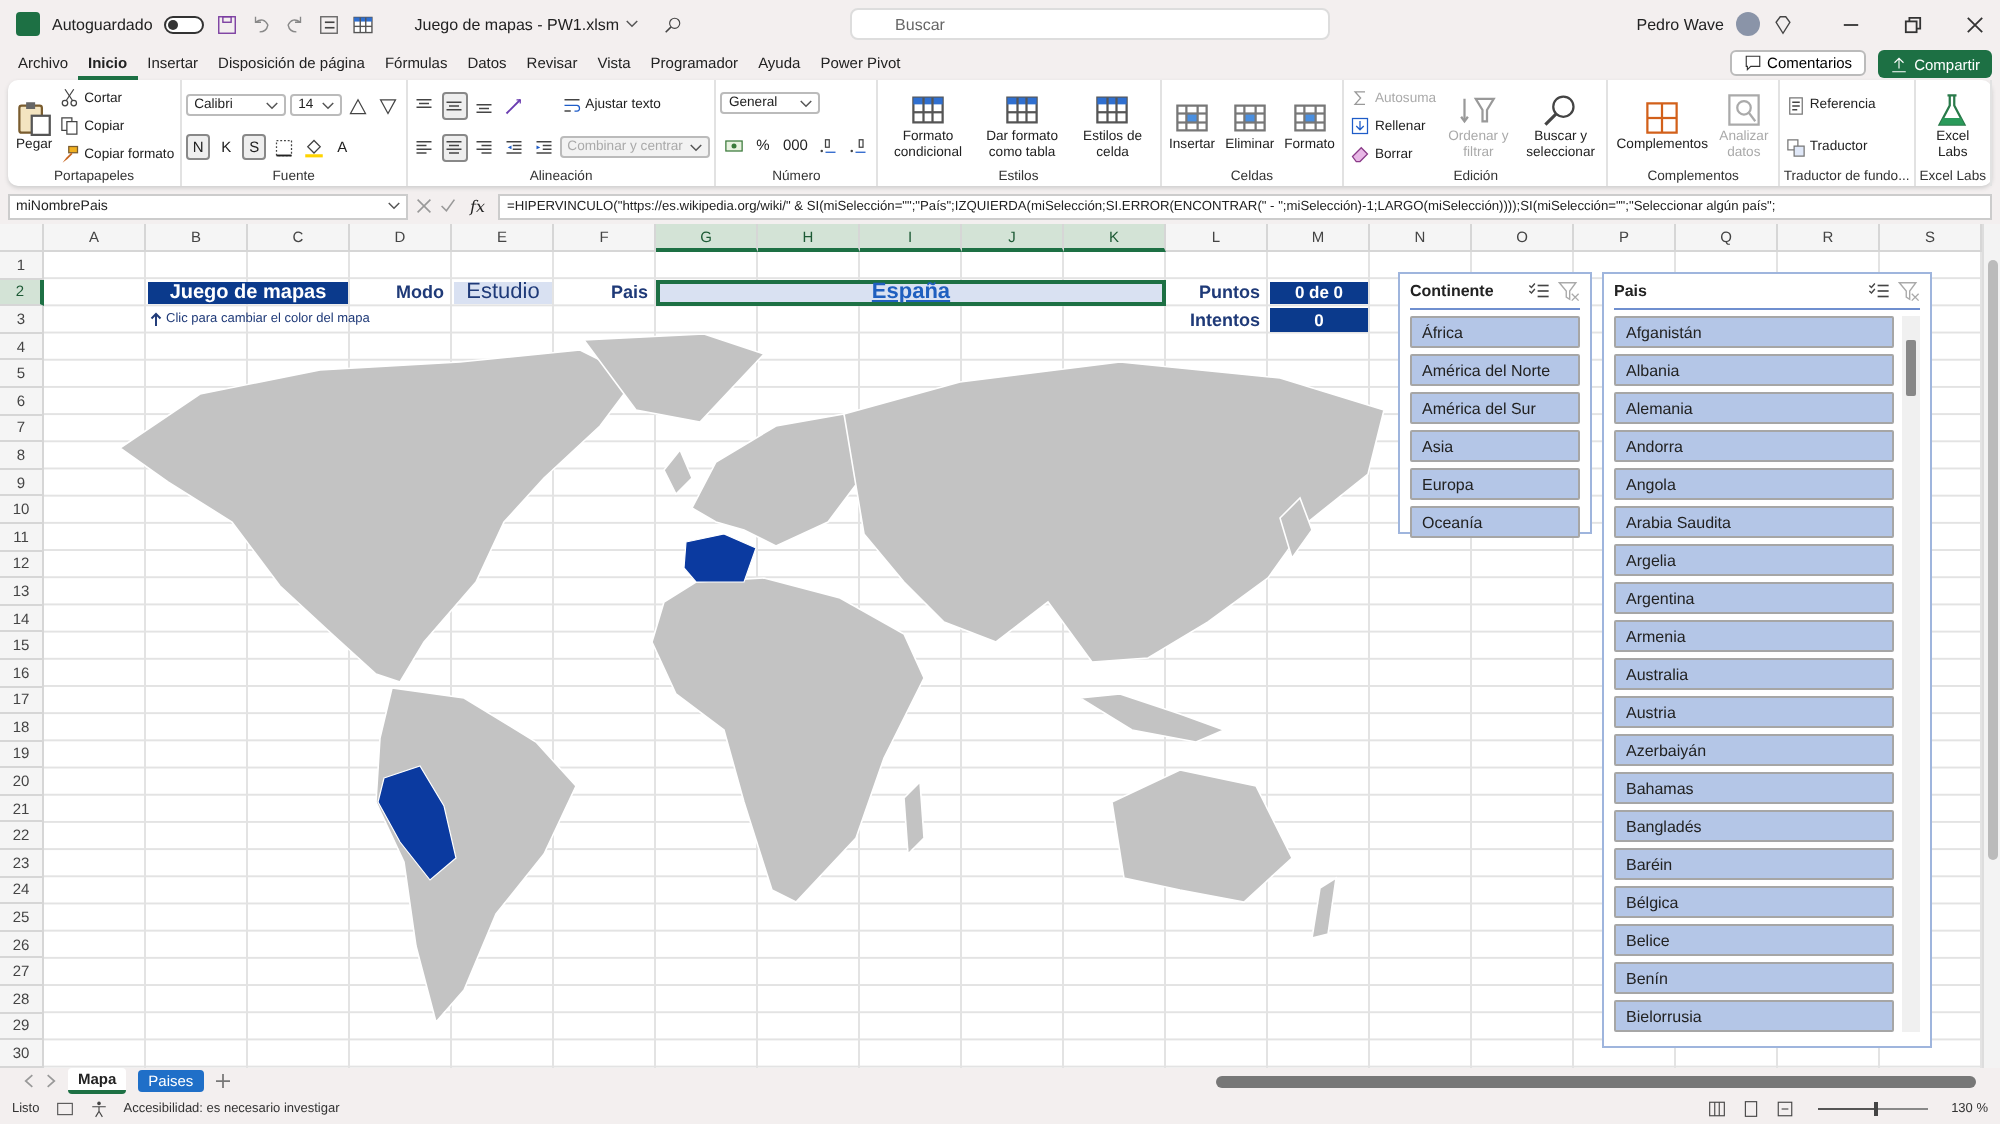 The image size is (2000, 1124). I want to click on window-title: Juego de mapas - PW1.xlsm, so click(517, 24).